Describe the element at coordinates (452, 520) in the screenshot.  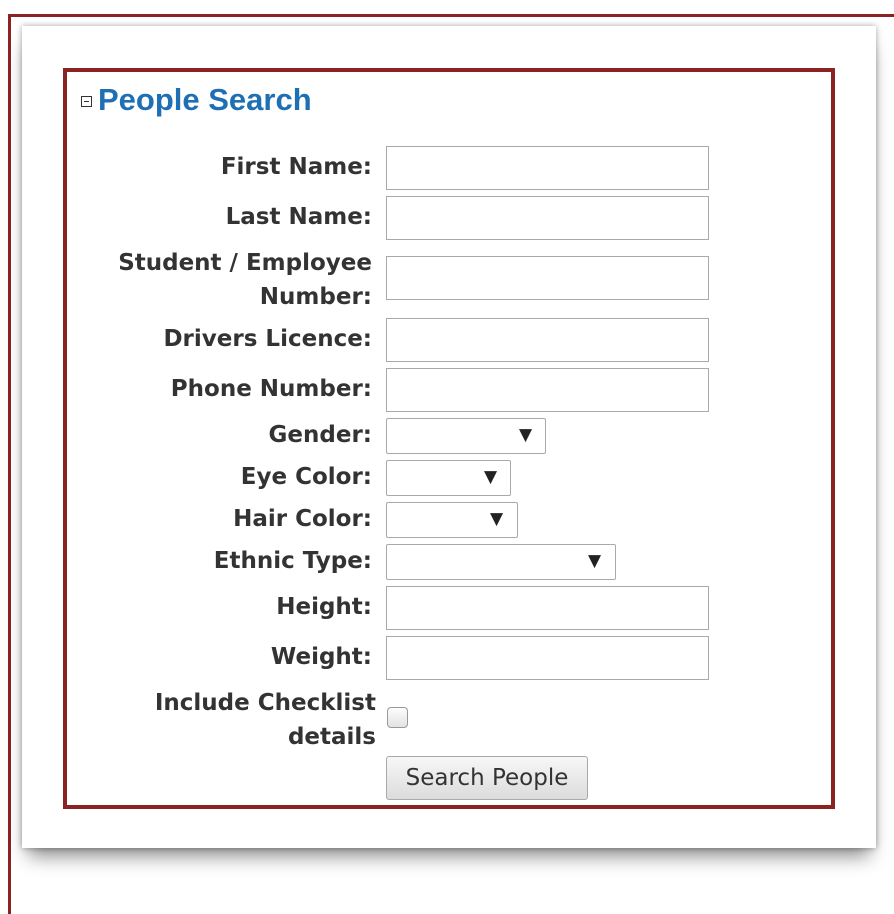
I see `hair-color-select: ▼` at that location.